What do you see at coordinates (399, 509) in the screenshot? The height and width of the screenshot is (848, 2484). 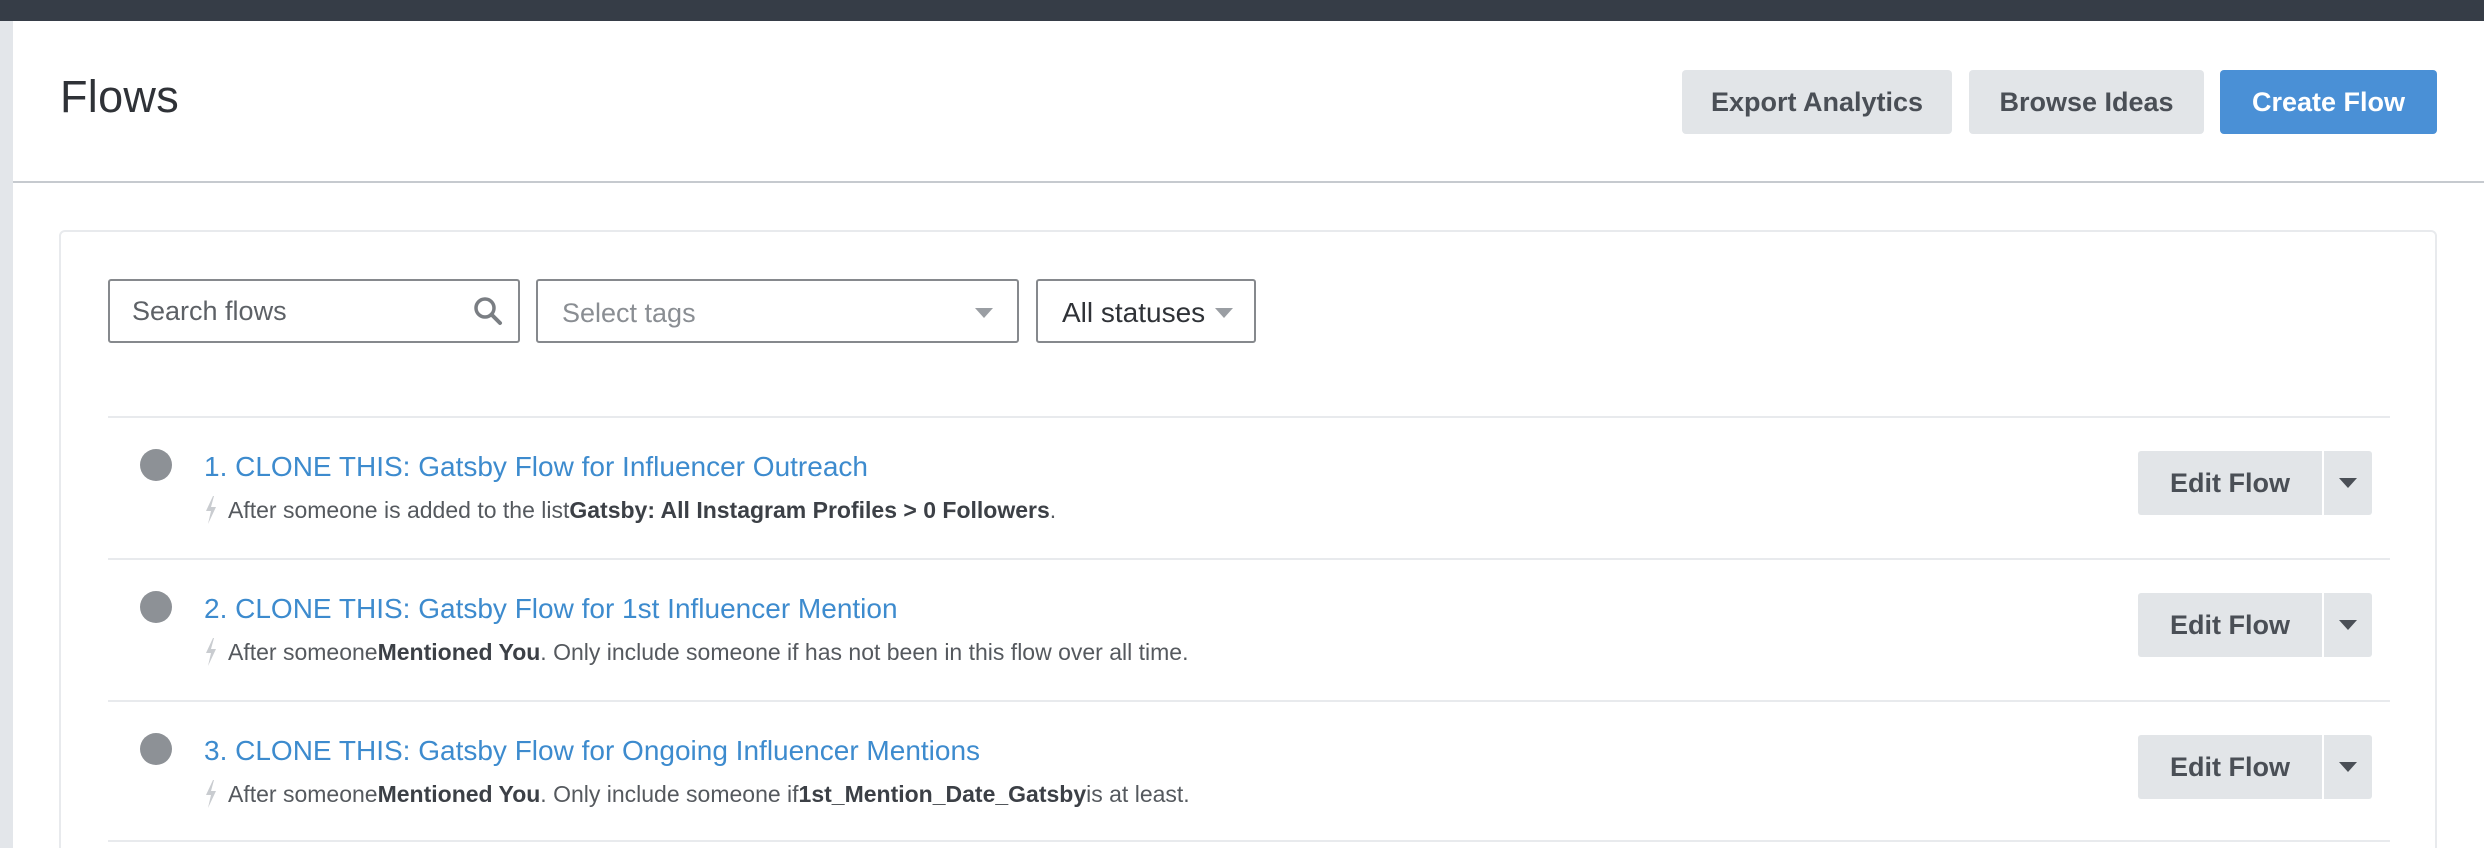 I see `trigger-text: After someone is added to the list` at bounding box center [399, 509].